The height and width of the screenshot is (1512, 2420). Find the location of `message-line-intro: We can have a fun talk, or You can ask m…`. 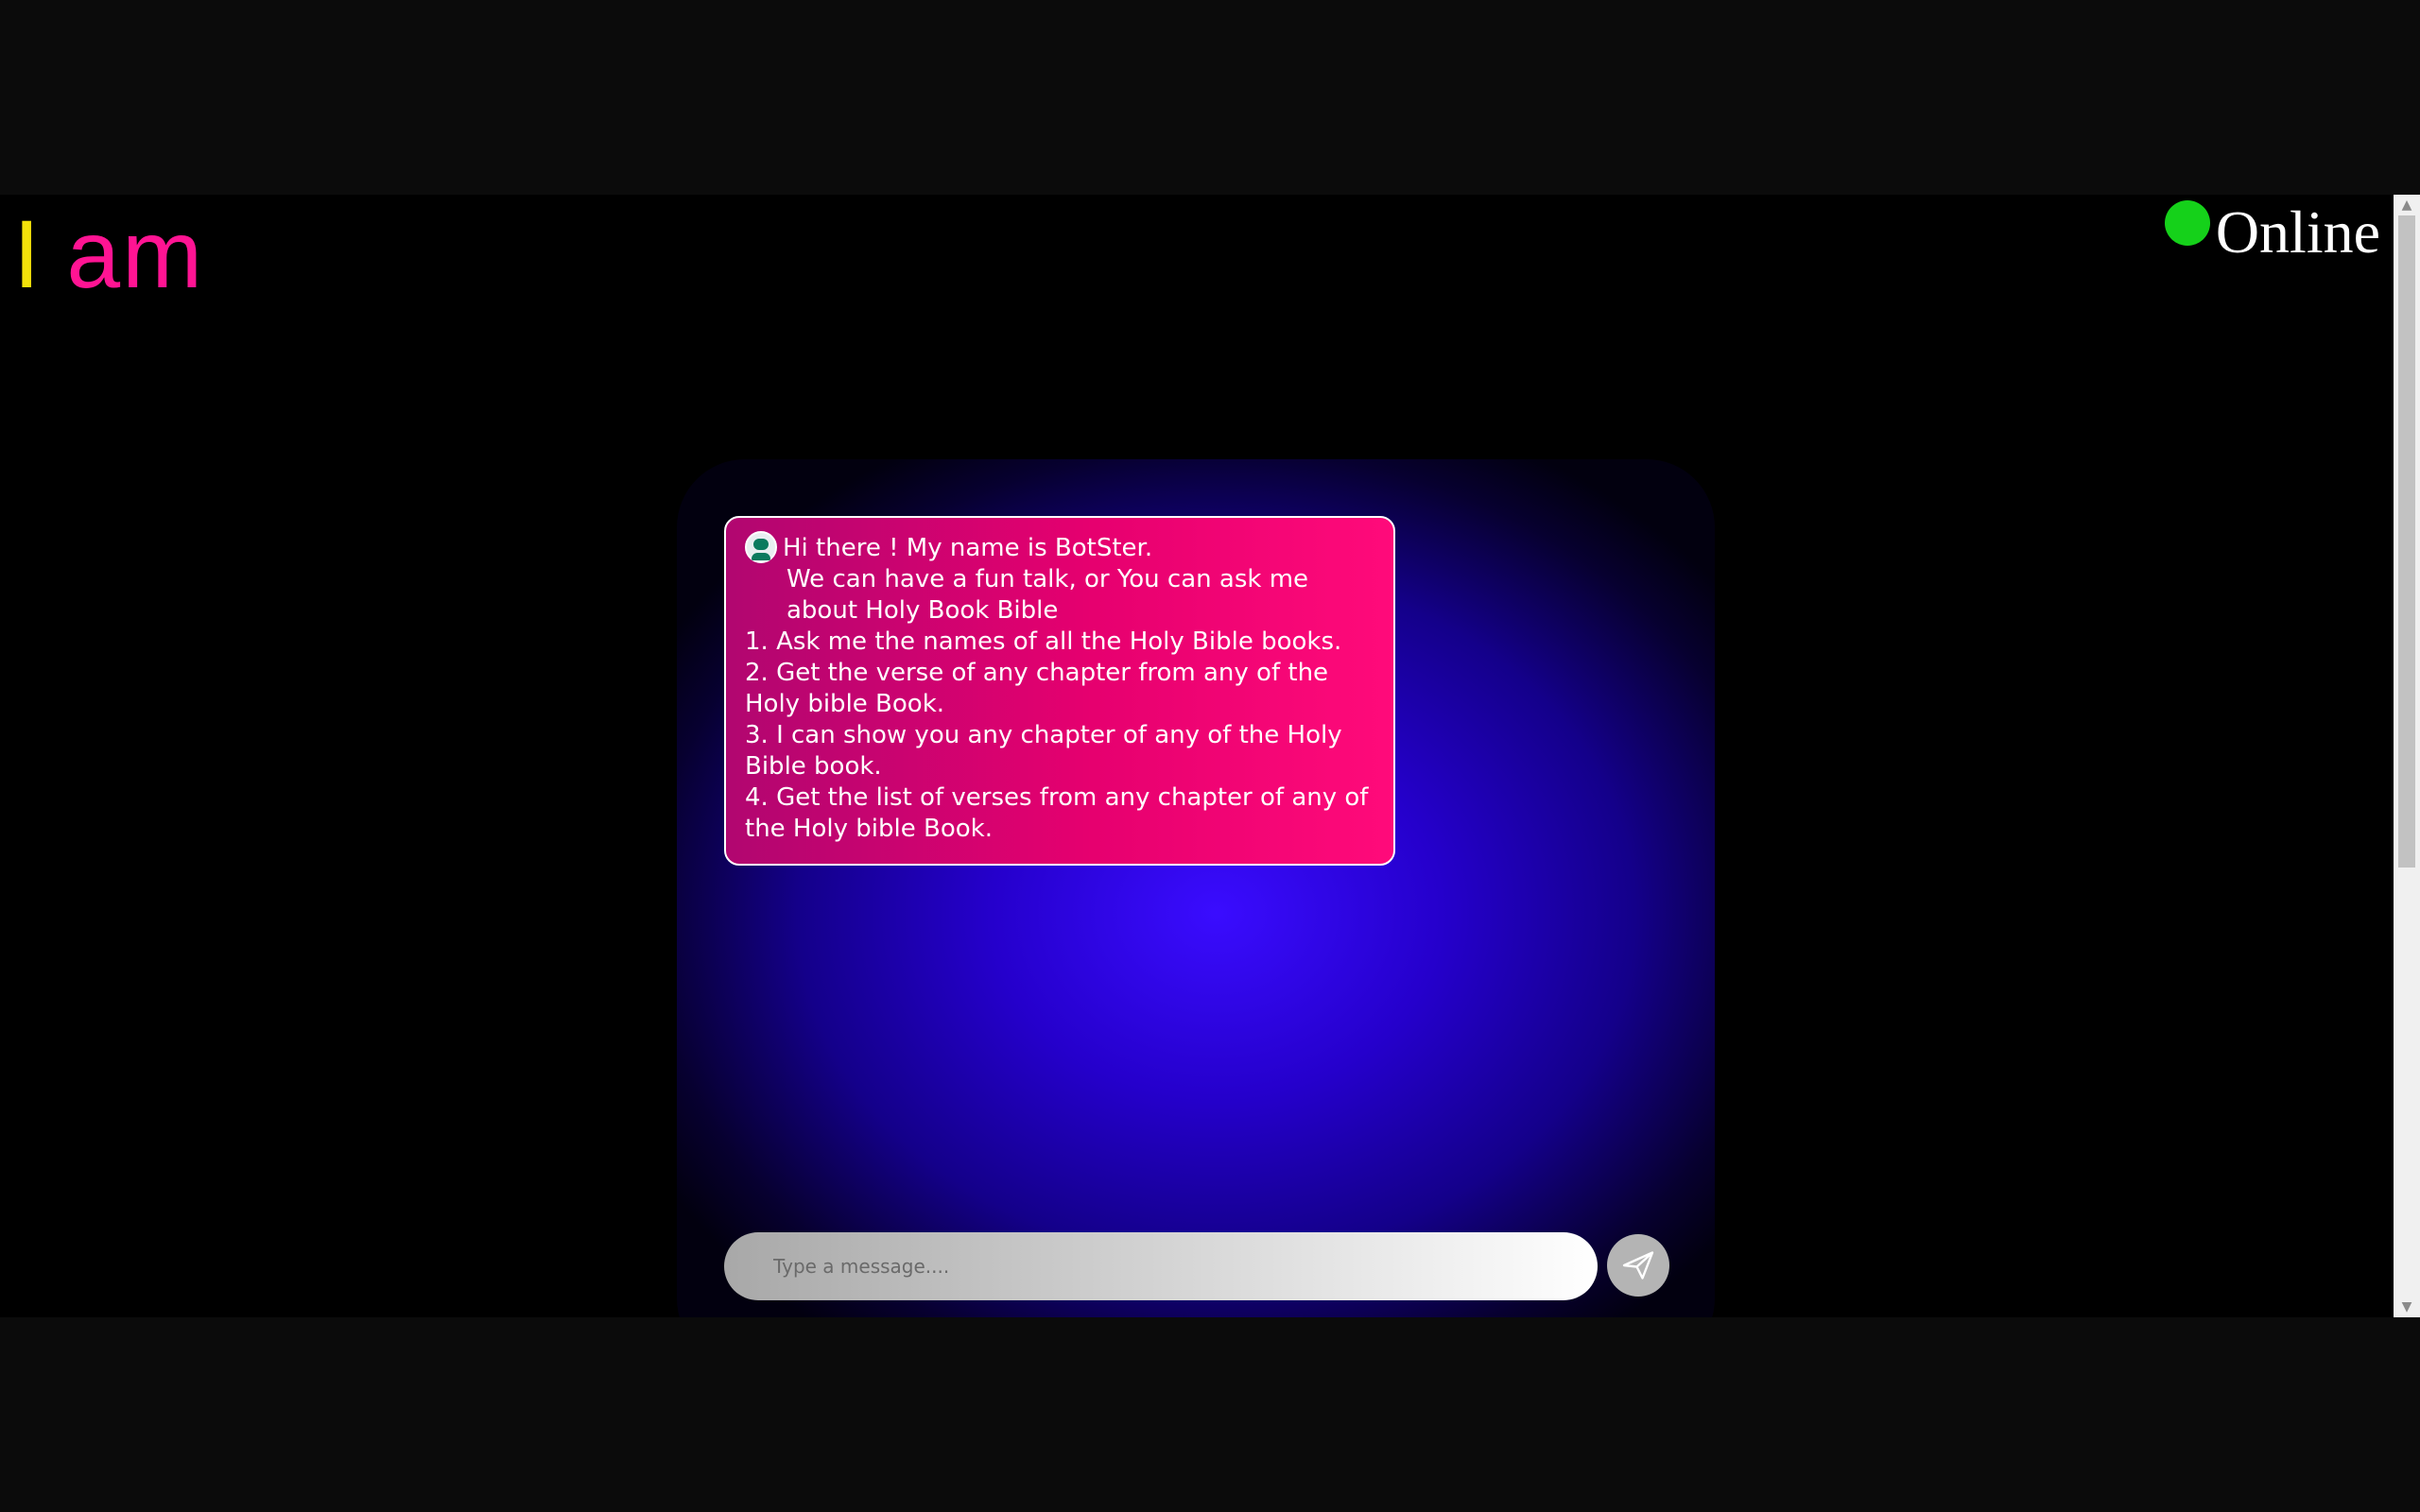

message-line-intro: We can have a fun talk, or You can ask m… is located at coordinates (1047, 595).